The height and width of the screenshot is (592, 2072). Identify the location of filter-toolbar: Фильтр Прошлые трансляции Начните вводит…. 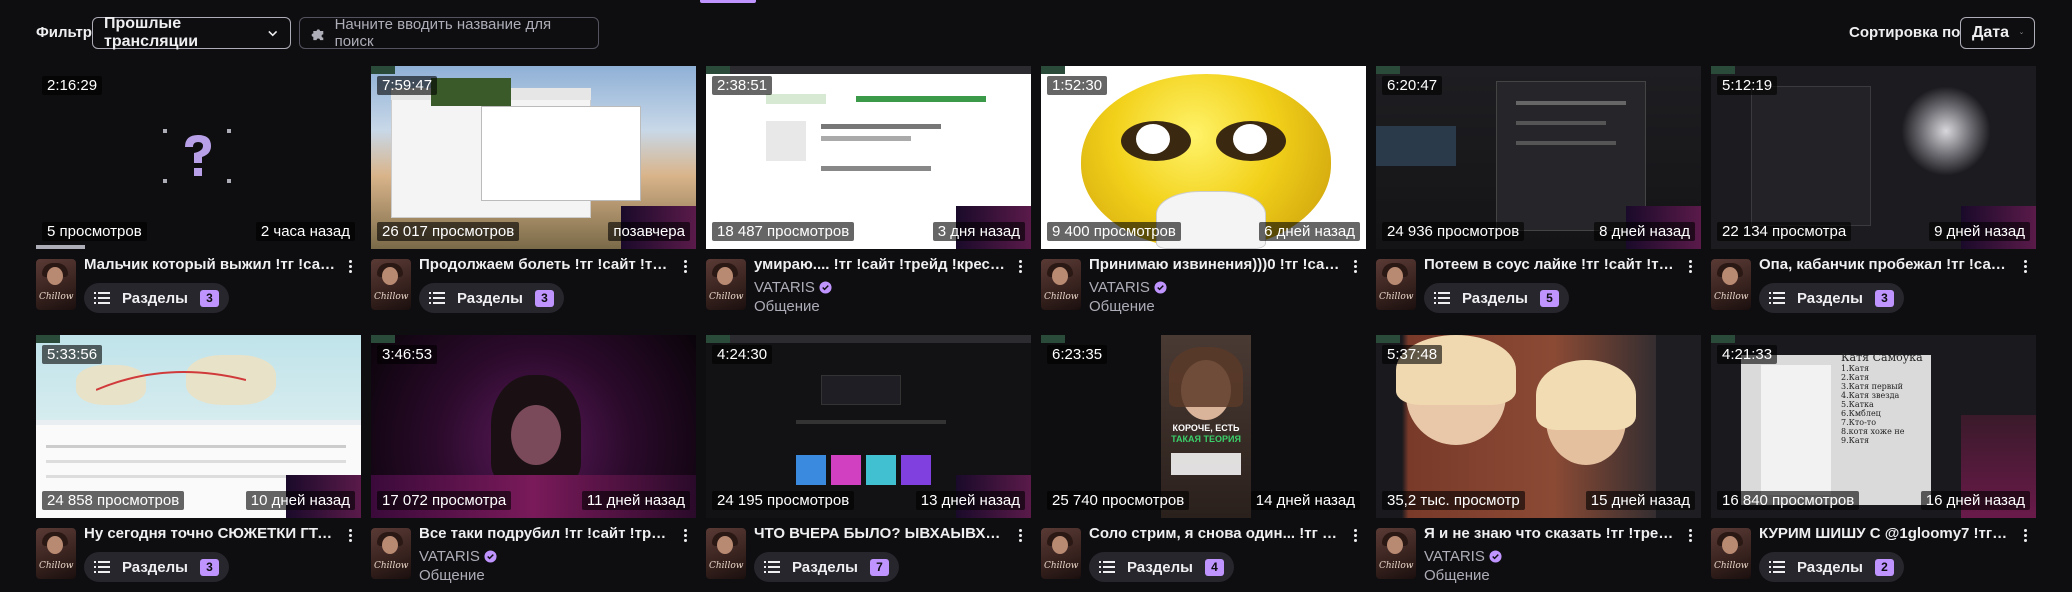
(1036, 34).